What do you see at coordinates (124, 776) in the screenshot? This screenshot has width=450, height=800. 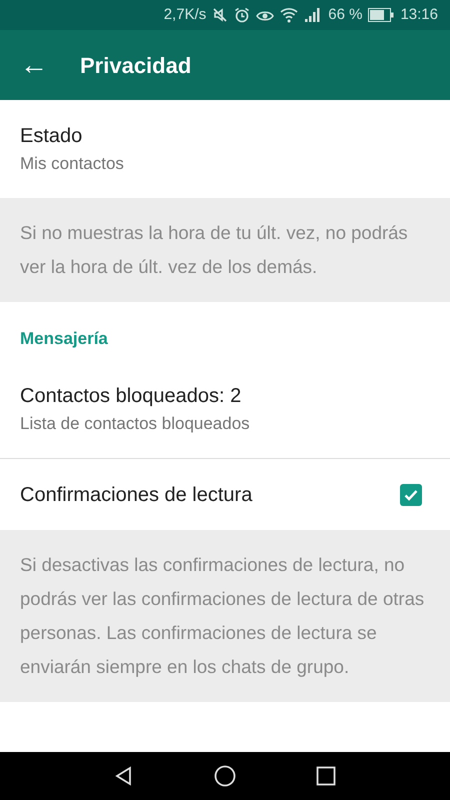 I see `back-icon` at bounding box center [124, 776].